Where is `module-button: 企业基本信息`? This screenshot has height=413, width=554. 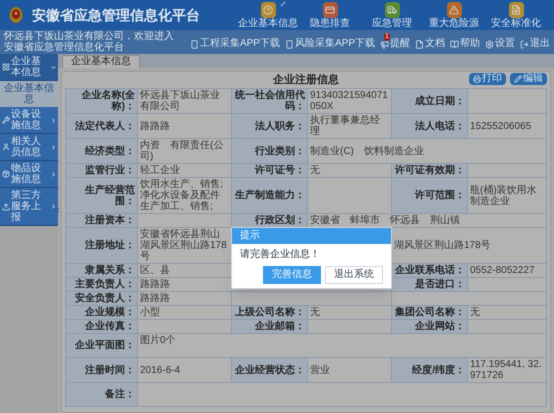 module-button: 企业基本信息 is located at coordinates (268, 15).